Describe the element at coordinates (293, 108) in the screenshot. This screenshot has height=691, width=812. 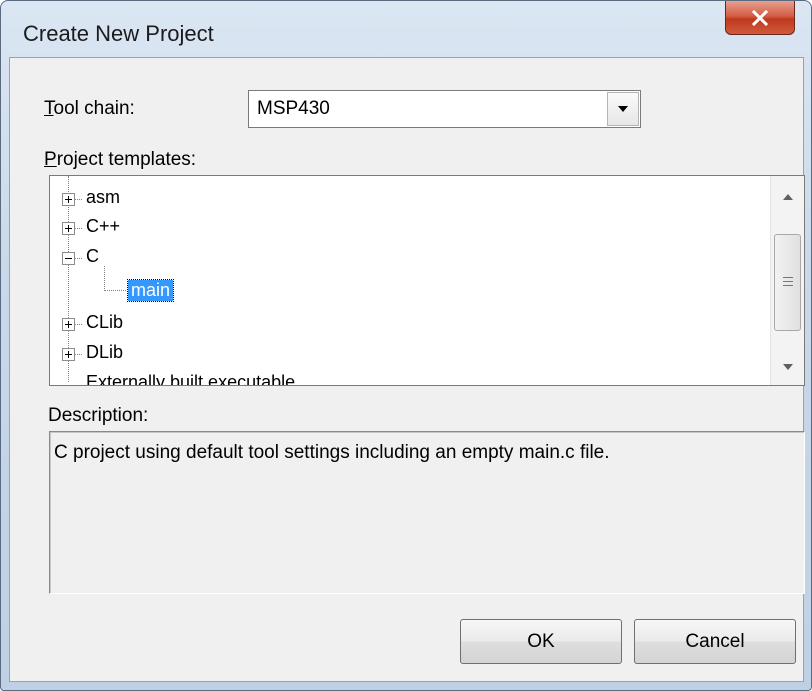
I see `toolchain-value: MSP430` at that location.